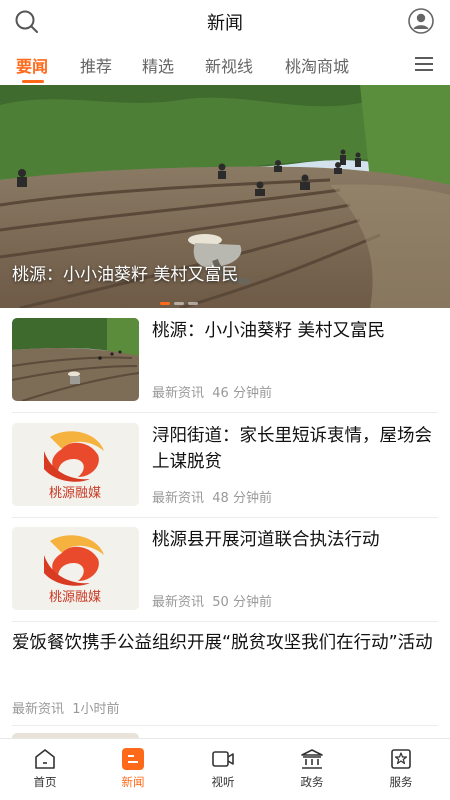  I want to click on carousel-dots, so click(181, 299).